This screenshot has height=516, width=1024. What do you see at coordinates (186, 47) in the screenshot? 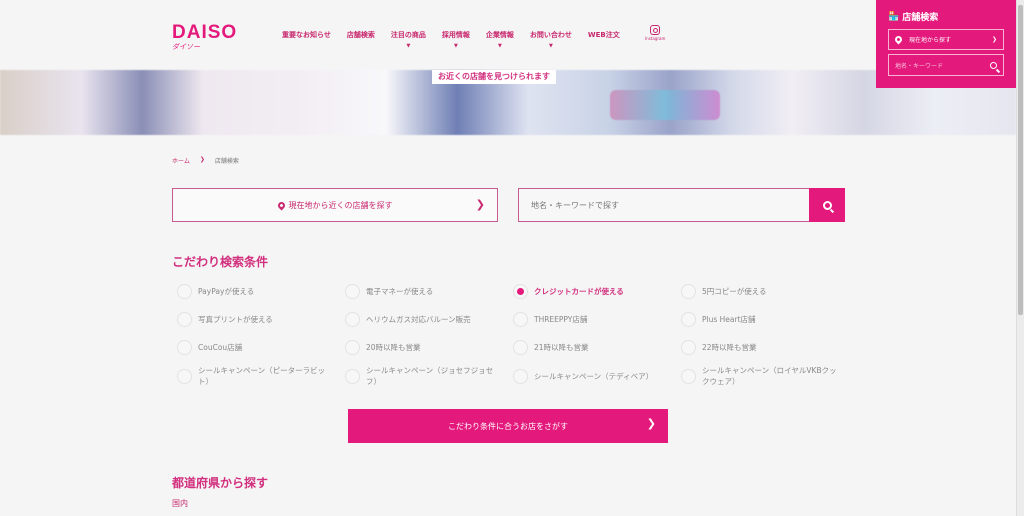
I see `logo-subtext: ダイソー` at bounding box center [186, 47].